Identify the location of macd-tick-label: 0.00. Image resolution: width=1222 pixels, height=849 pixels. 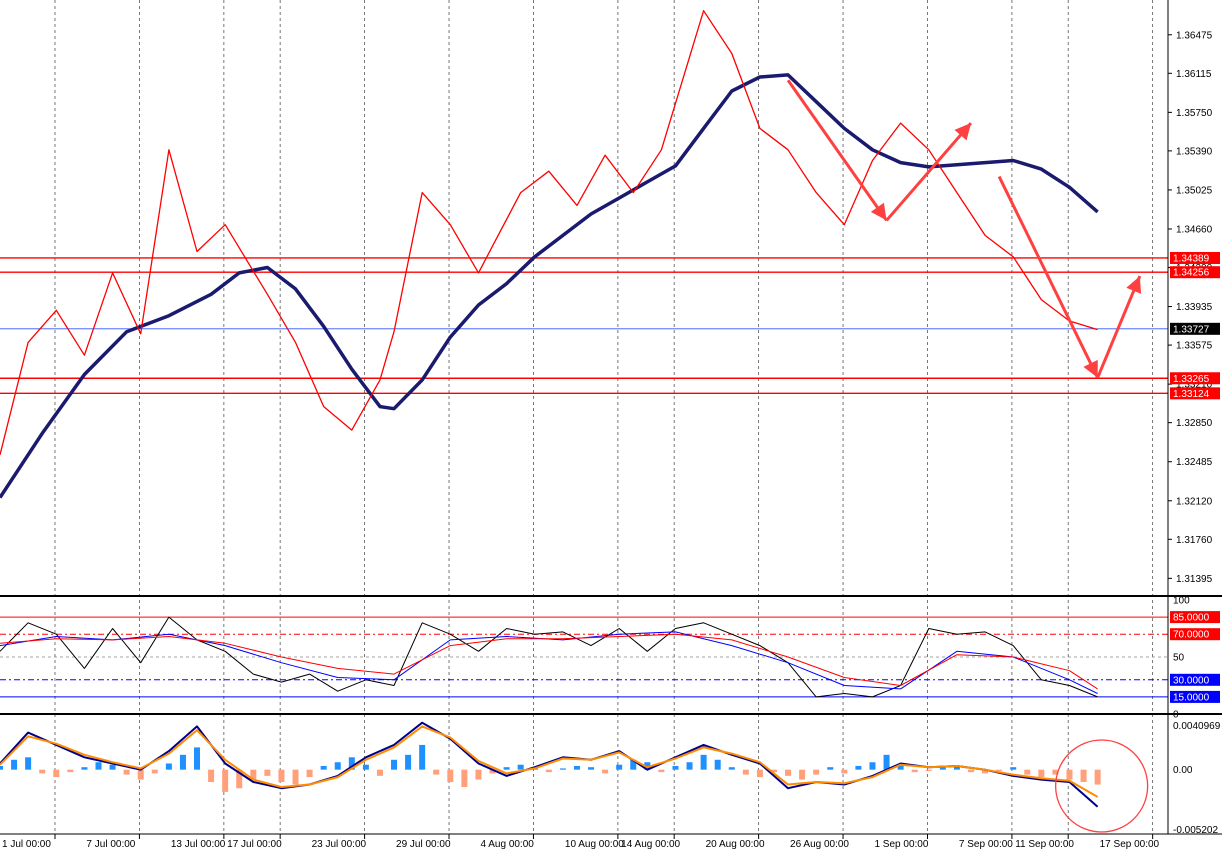
(1183, 770).